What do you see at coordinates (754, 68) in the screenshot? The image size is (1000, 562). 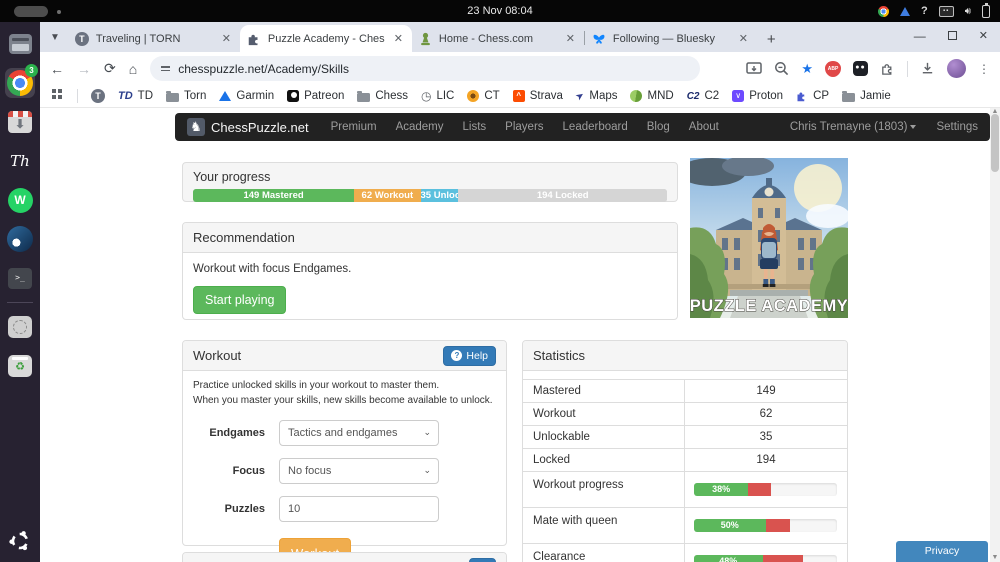 I see `save-to-device-icon` at bounding box center [754, 68].